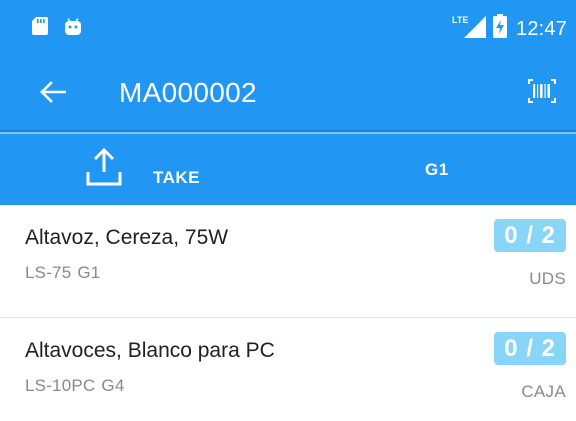 This screenshot has width=576, height=421. I want to click on status-time: 12:47, so click(542, 29).